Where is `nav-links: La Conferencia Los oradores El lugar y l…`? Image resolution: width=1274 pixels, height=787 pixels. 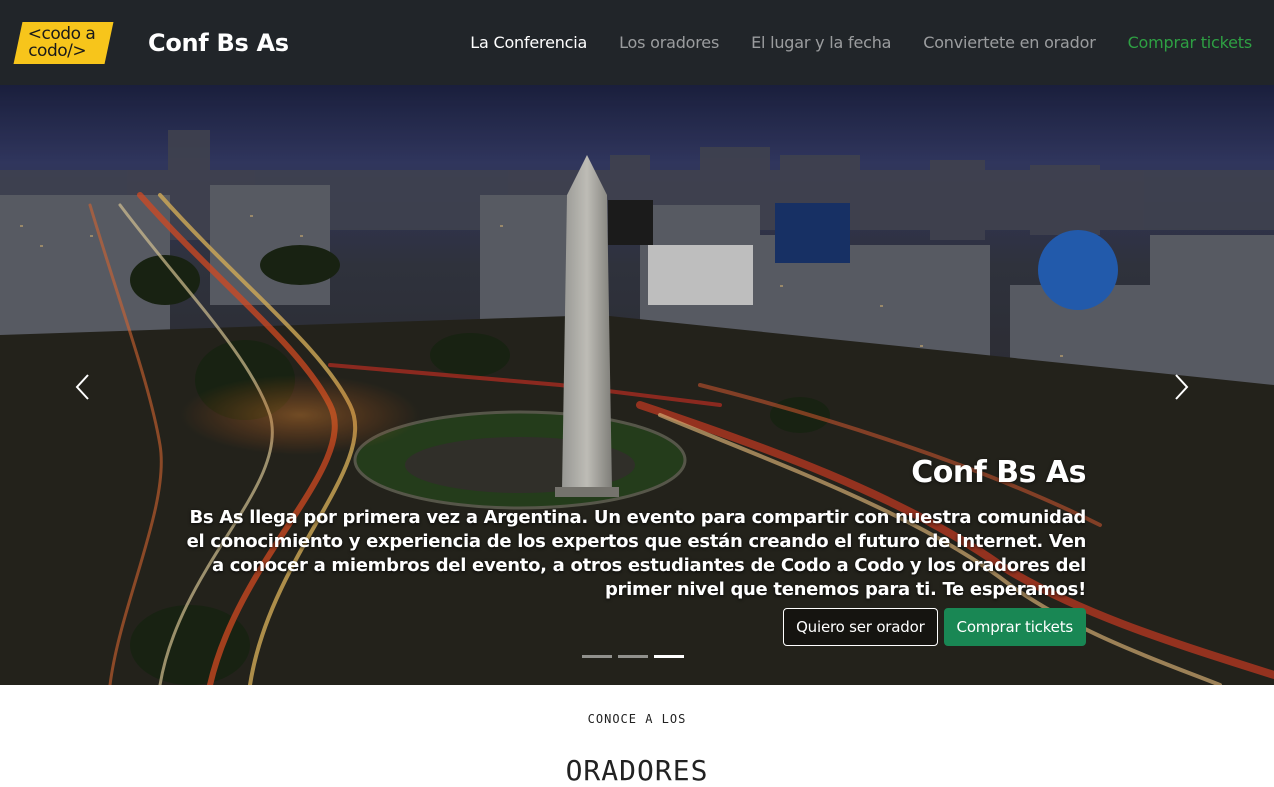 nav-links: La Conferencia Los oradores El lugar y l… is located at coordinates (845, 42).